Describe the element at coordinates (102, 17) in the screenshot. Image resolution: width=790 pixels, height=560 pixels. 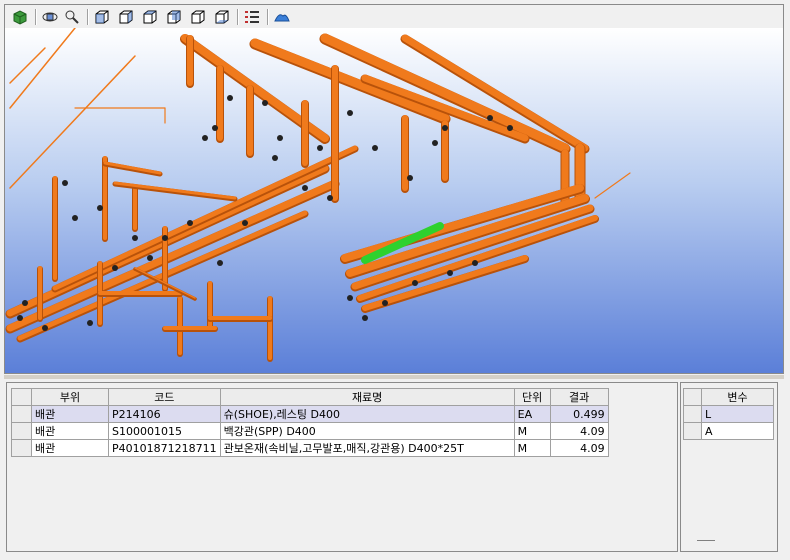
I see `cube-view-front-icon` at that location.